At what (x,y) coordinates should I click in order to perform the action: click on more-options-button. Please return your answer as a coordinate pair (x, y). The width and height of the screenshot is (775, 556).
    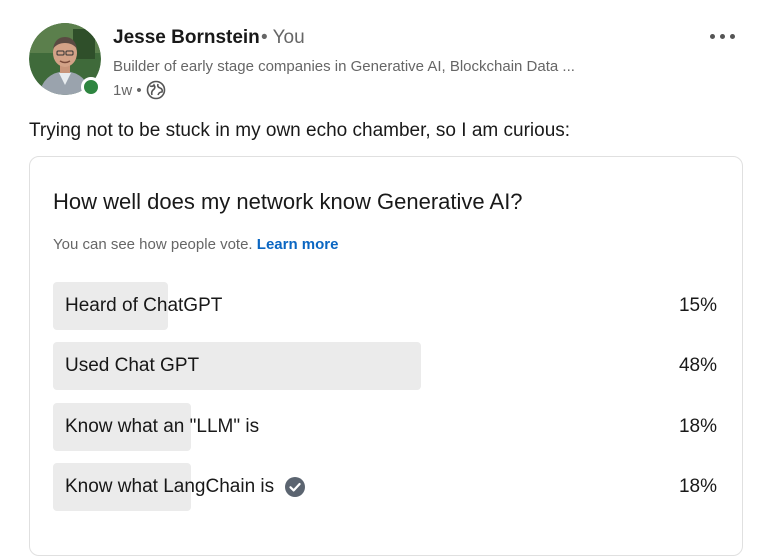
    Looking at the image, I should click on (722, 36).